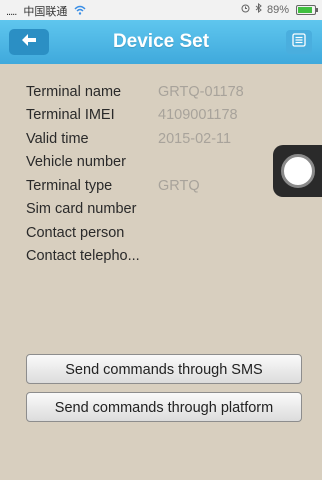 The image size is (322, 480). Describe the element at coordinates (69, 185) in the screenshot. I see `info-label: Terminal type` at that location.